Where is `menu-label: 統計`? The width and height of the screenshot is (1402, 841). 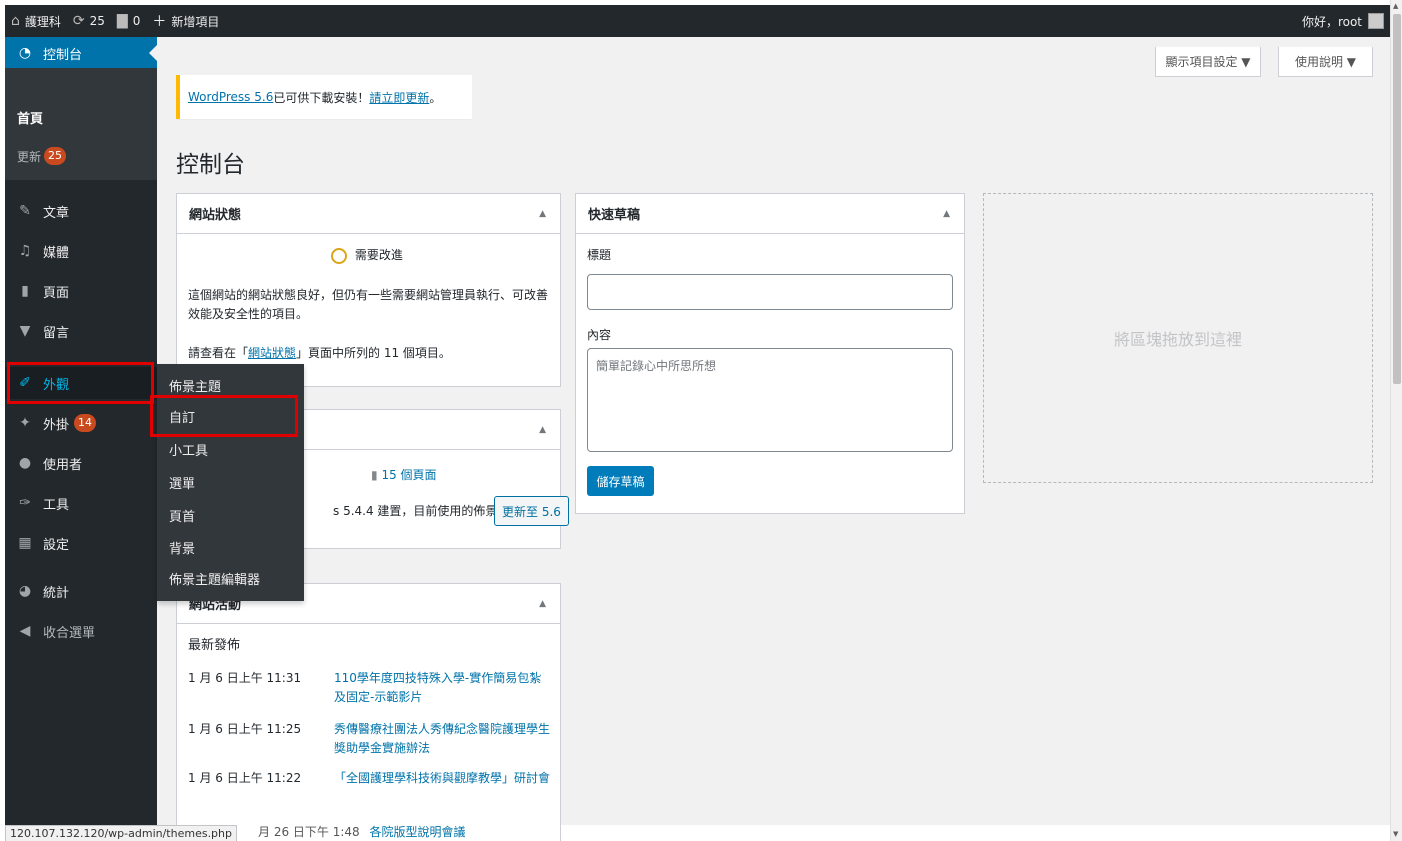 menu-label: 統計 is located at coordinates (56, 593).